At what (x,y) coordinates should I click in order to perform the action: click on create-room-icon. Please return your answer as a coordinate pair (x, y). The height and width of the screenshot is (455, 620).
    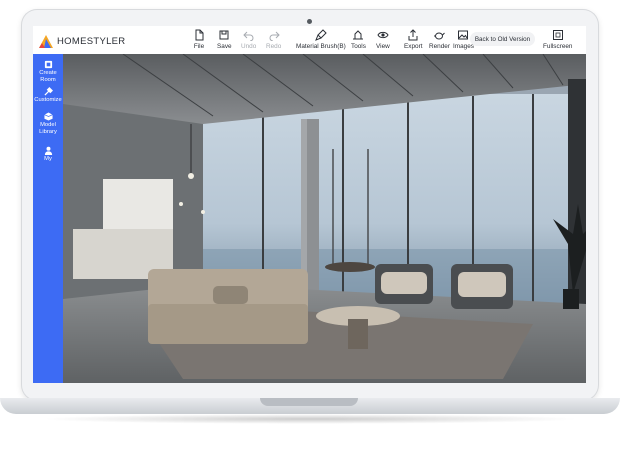
    Looking at the image, I should click on (48, 64).